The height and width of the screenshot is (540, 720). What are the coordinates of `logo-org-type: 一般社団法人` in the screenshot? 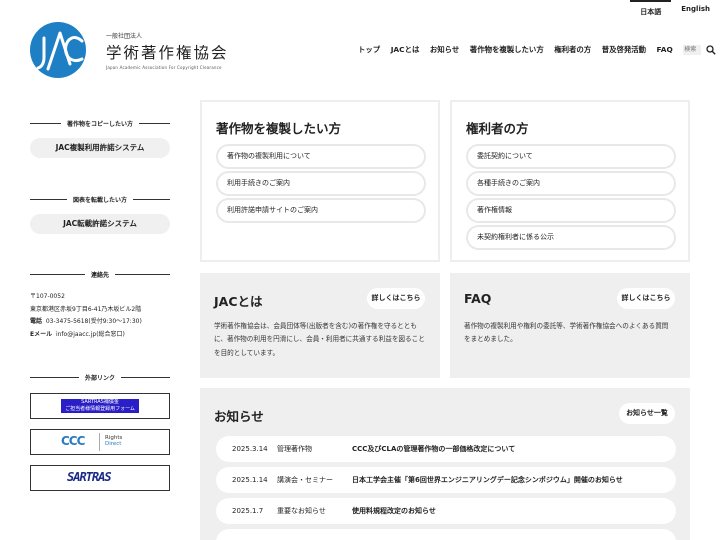 It's located at (124, 36).